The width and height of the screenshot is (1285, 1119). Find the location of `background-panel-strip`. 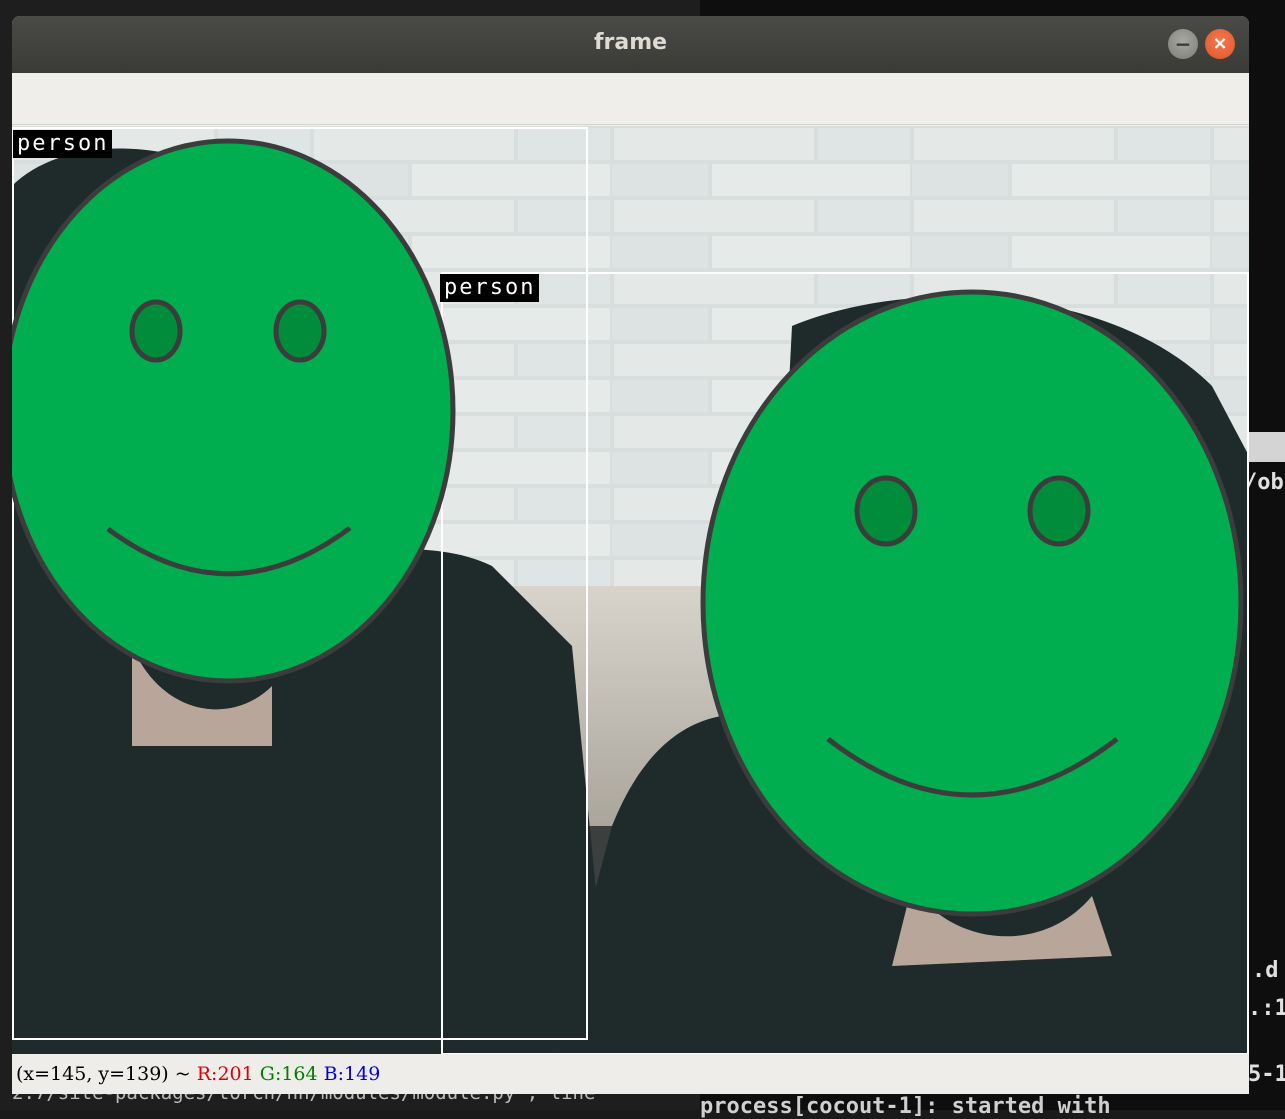

background-panel-strip is located at coordinates (1266, 447).